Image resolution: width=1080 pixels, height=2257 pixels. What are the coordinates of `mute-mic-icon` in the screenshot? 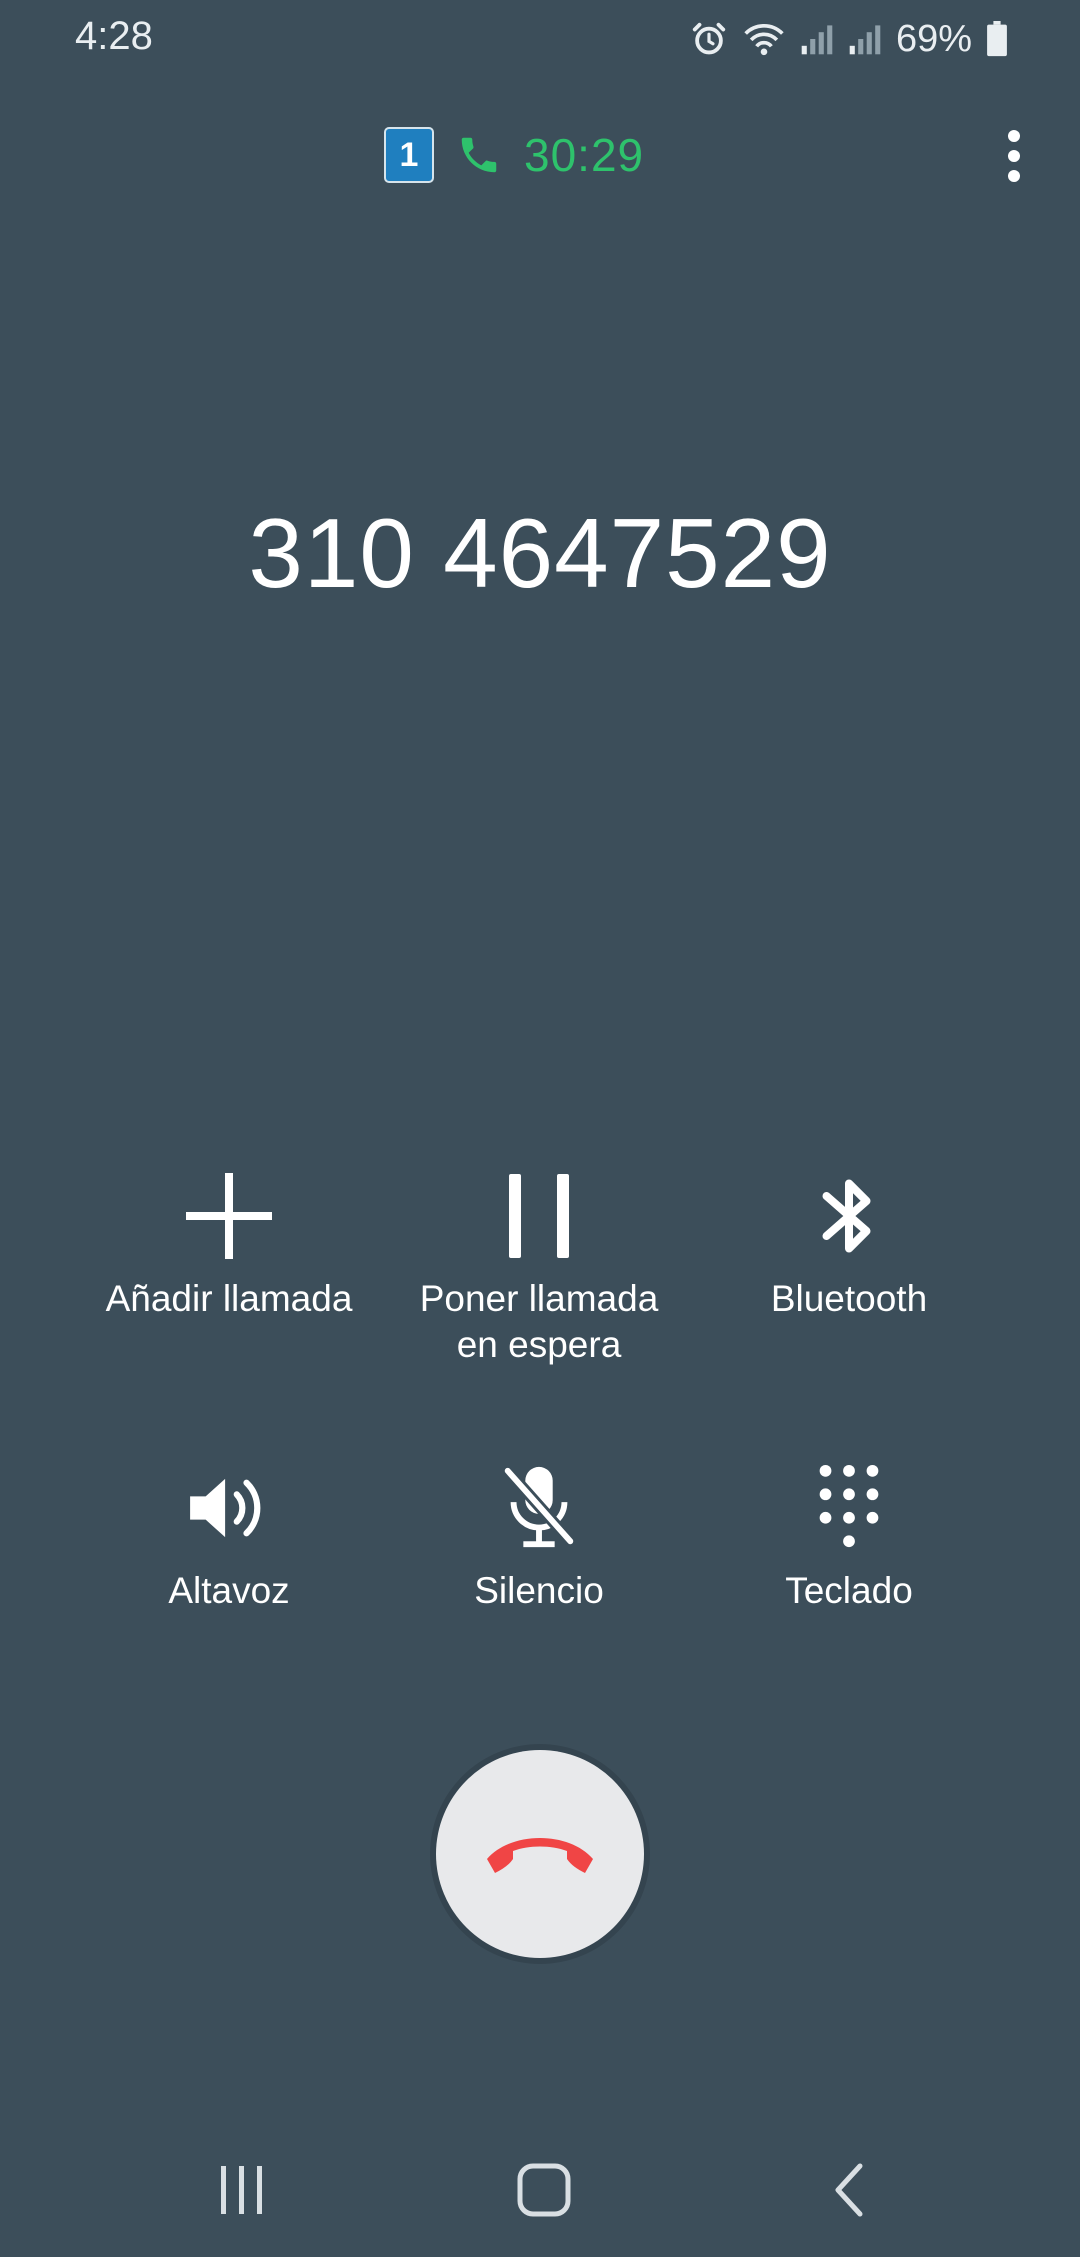 It's located at (539, 1507).